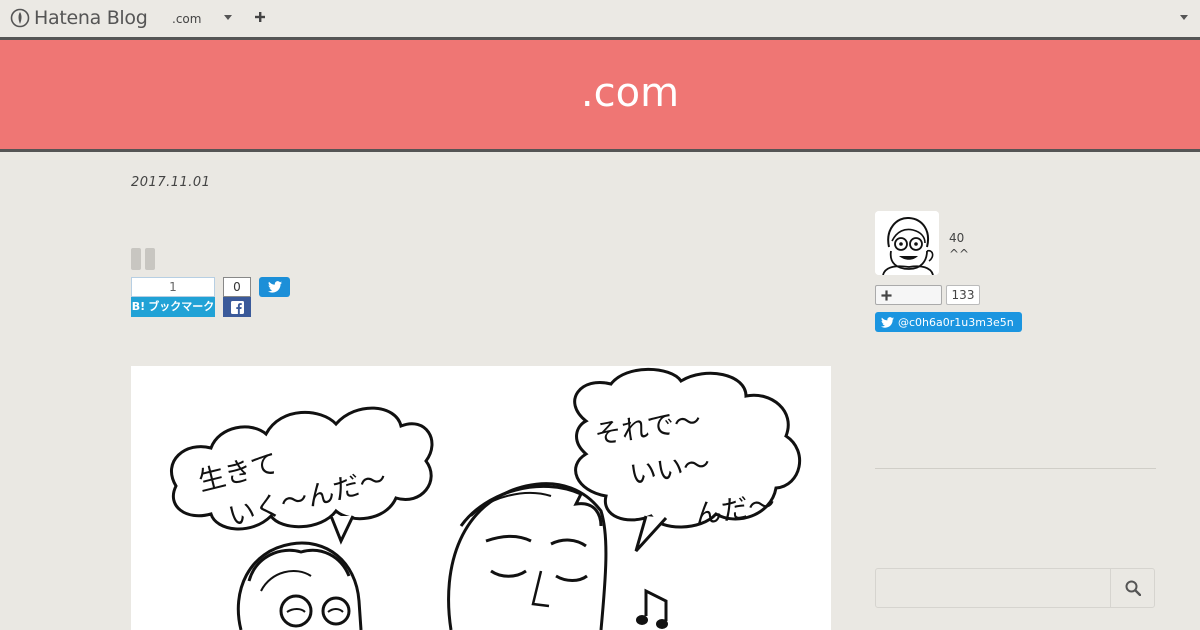 This screenshot has height=630, width=1200. I want to click on profile-avatar, so click(907, 243).